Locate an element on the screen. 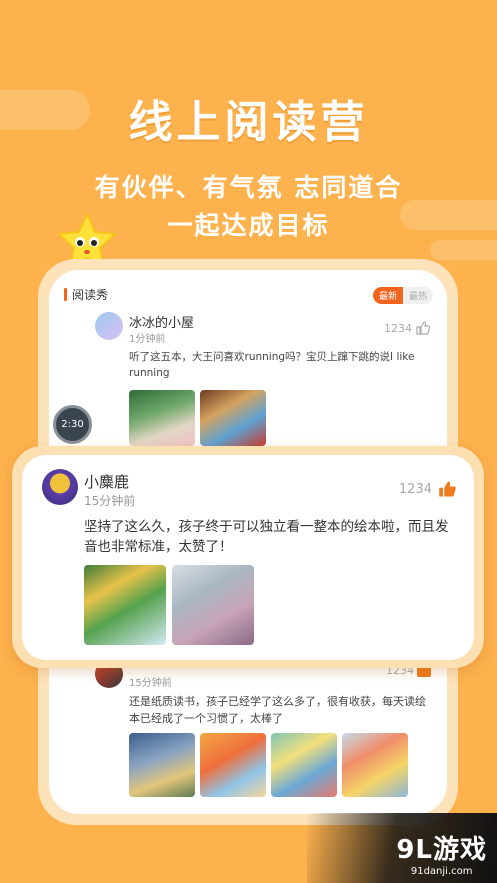  featured-text: 坚持了这么久，孩子终于可以独立看一整本的绘本啦，而且发音也非常标准，太赞了！ is located at coordinates (266, 537).